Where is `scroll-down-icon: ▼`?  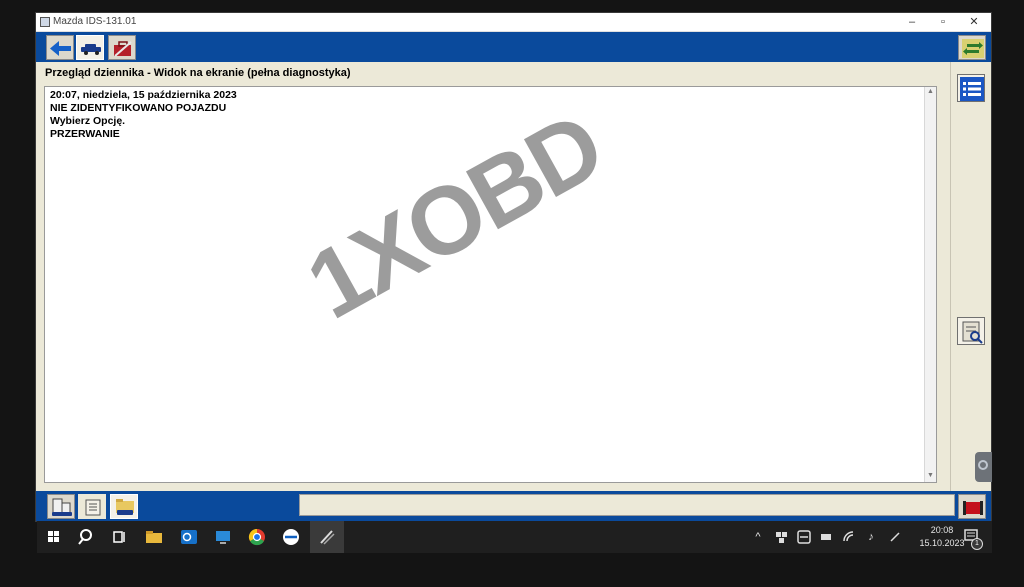 scroll-down-icon: ▼ is located at coordinates (930, 475).